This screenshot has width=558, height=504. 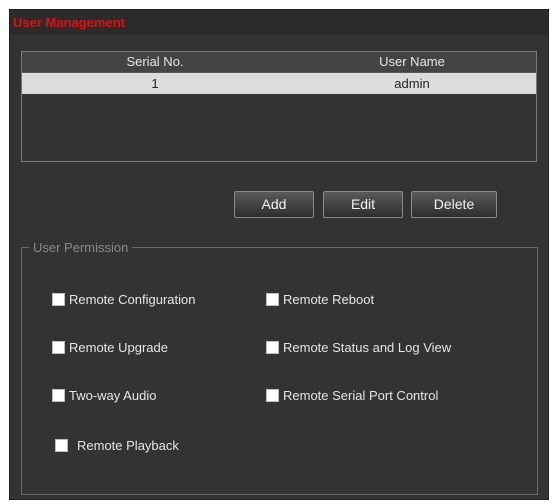 I want to click on checkbox-remote-reboot: Remote Reboot, so click(x=320, y=300).